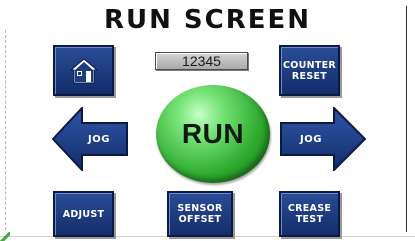  Describe the element at coordinates (323, 139) in the screenshot. I see `jog-right-button: JOG` at that location.